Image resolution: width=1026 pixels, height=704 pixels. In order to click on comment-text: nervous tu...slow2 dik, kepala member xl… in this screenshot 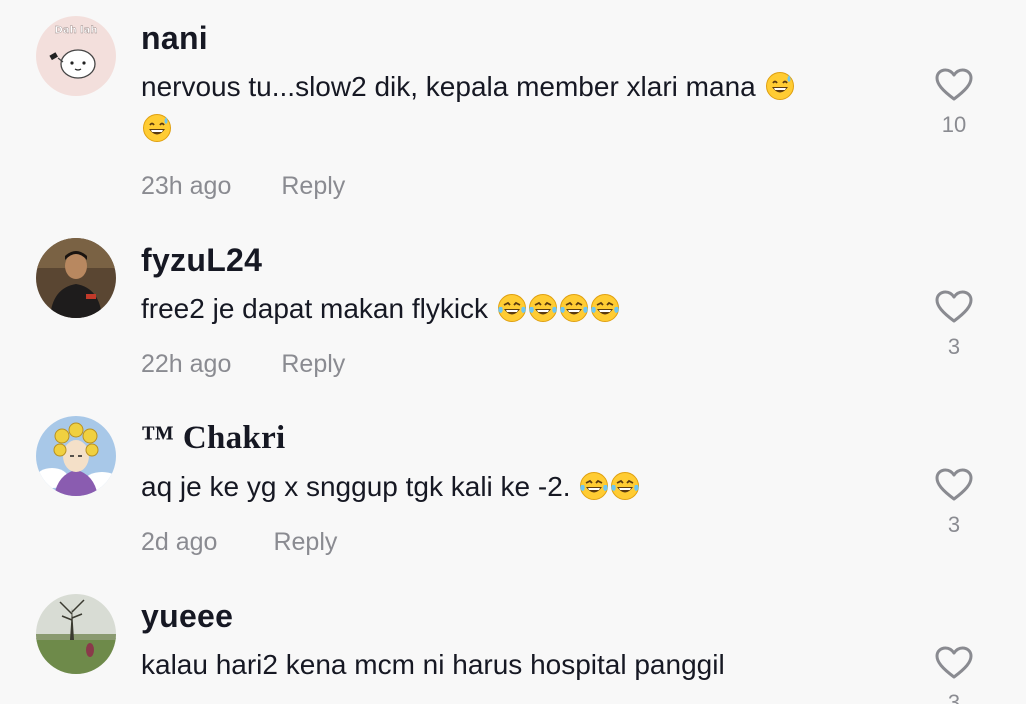, I will do `click(511, 108)`.